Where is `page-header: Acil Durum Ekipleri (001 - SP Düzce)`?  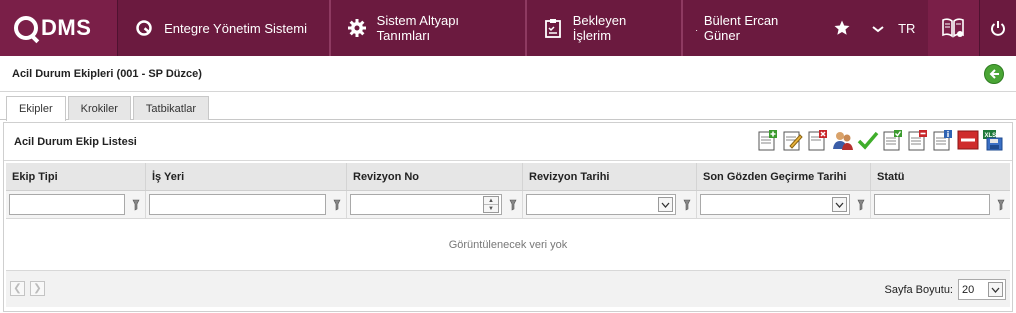 page-header: Acil Durum Ekipleri (001 - SP Düzce) is located at coordinates (508, 74).